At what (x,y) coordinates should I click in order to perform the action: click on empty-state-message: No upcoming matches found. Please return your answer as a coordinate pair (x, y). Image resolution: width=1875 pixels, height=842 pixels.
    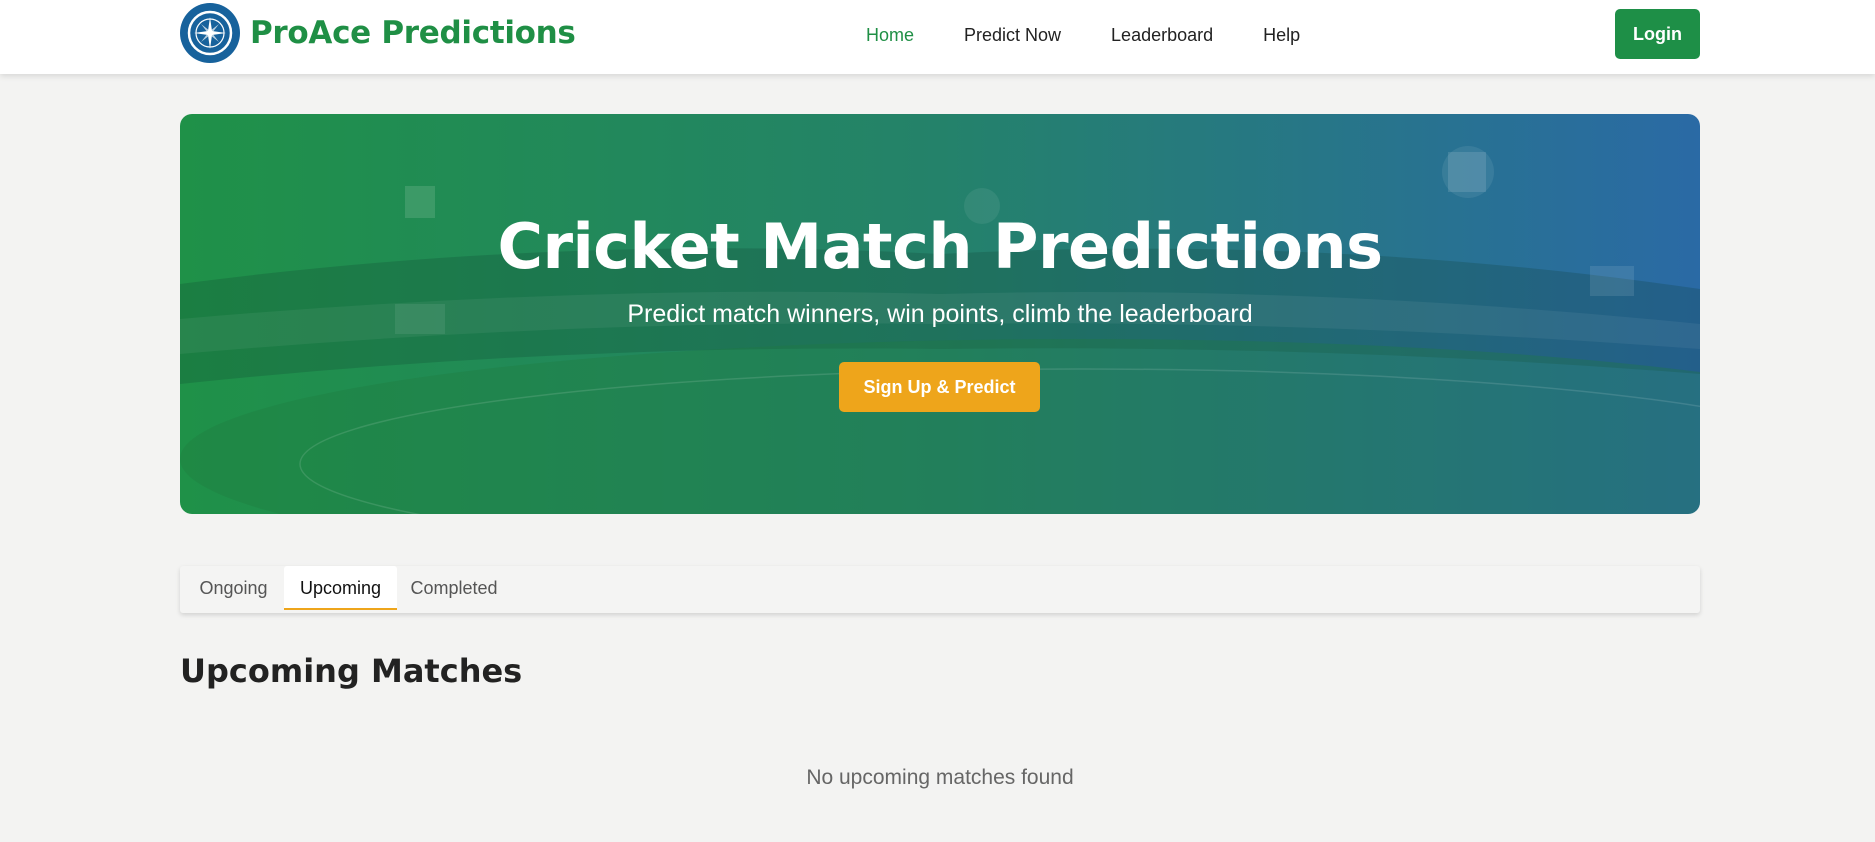
    Looking at the image, I should click on (940, 777).